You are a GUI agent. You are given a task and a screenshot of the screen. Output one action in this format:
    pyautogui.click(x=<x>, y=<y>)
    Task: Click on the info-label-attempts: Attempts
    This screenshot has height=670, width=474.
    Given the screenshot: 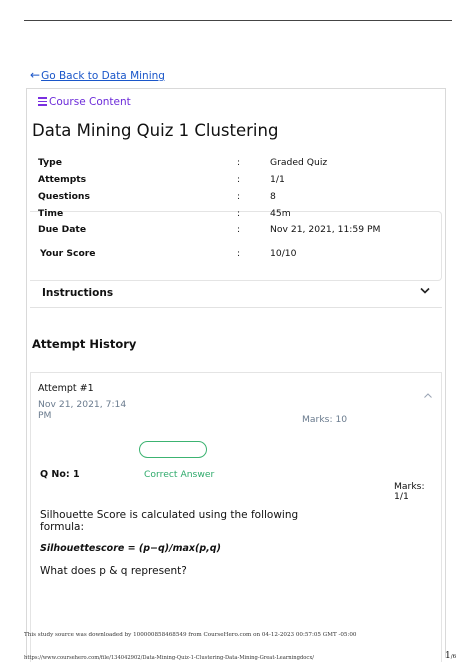 What is the action you would take?
    pyautogui.click(x=62, y=179)
    